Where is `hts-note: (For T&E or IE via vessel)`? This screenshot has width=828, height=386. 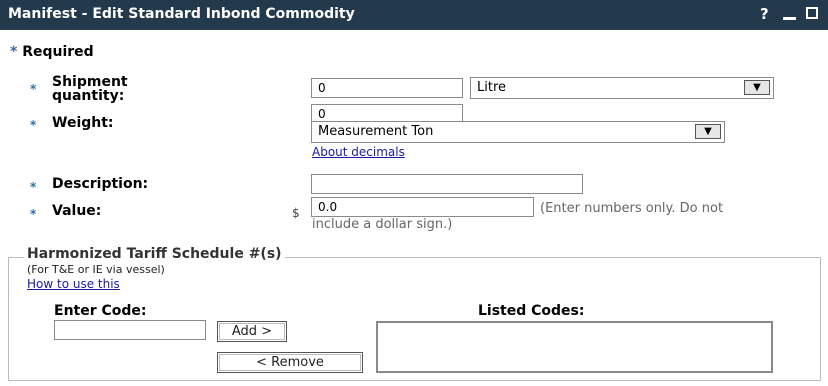 hts-note: (For T&E or IE via vessel) is located at coordinates (96, 269).